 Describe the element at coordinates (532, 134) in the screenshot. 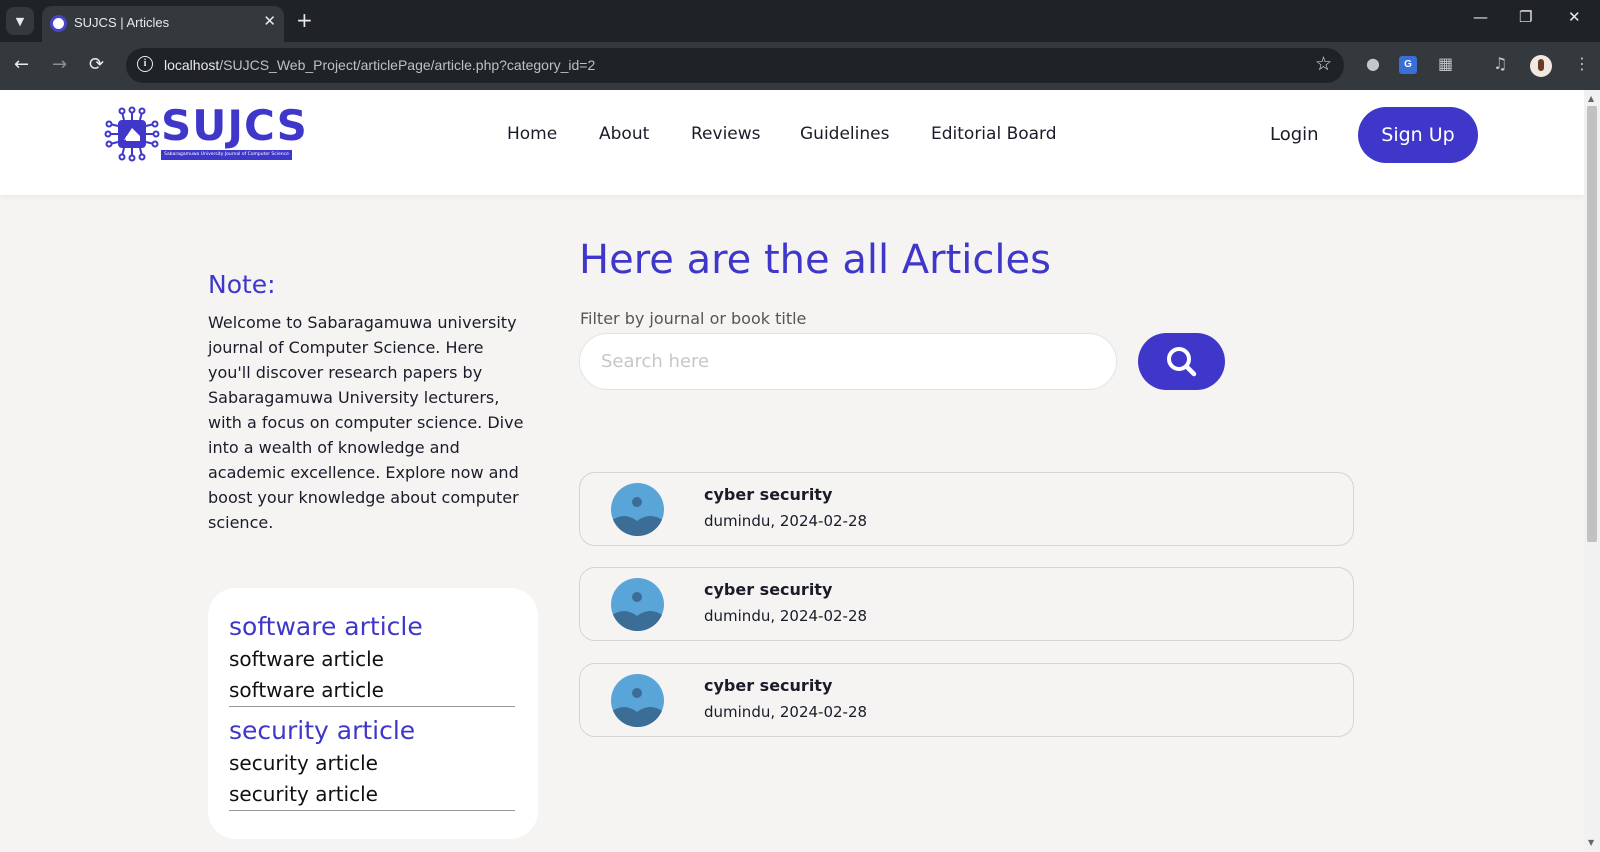

I see `nav-home: Home` at that location.